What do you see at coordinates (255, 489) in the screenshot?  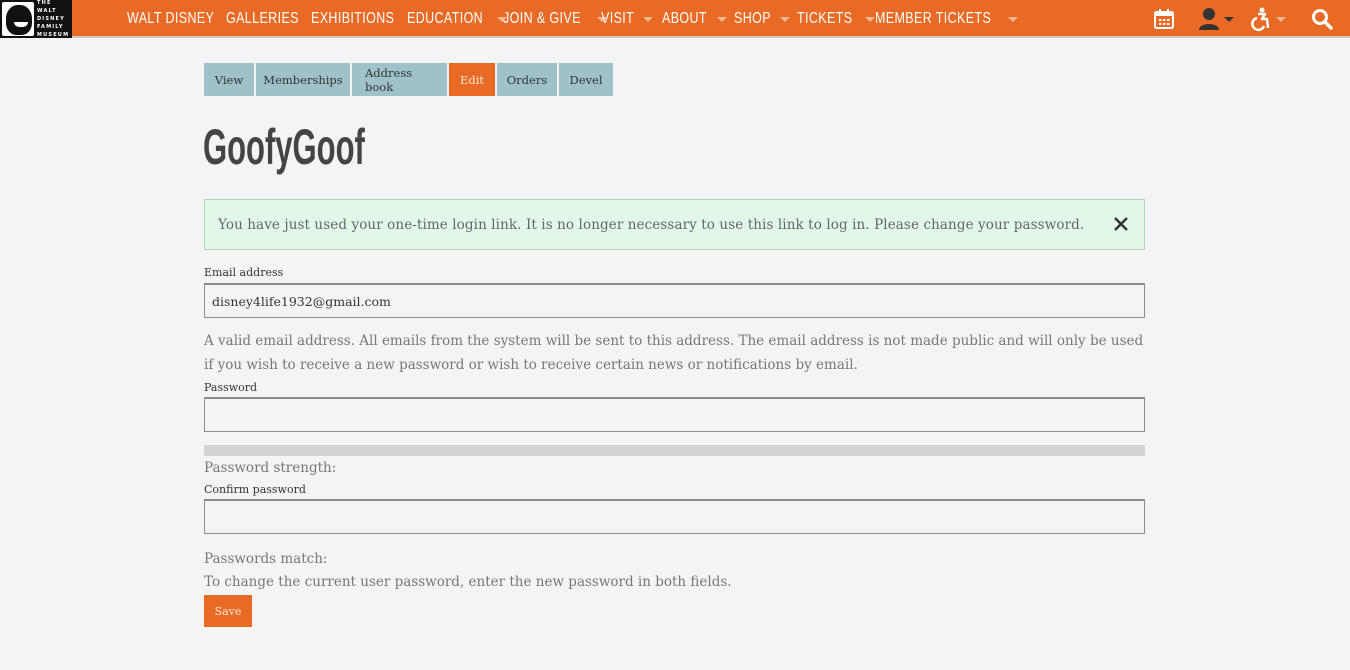 I see `confirm-password-label: Confirm password` at bounding box center [255, 489].